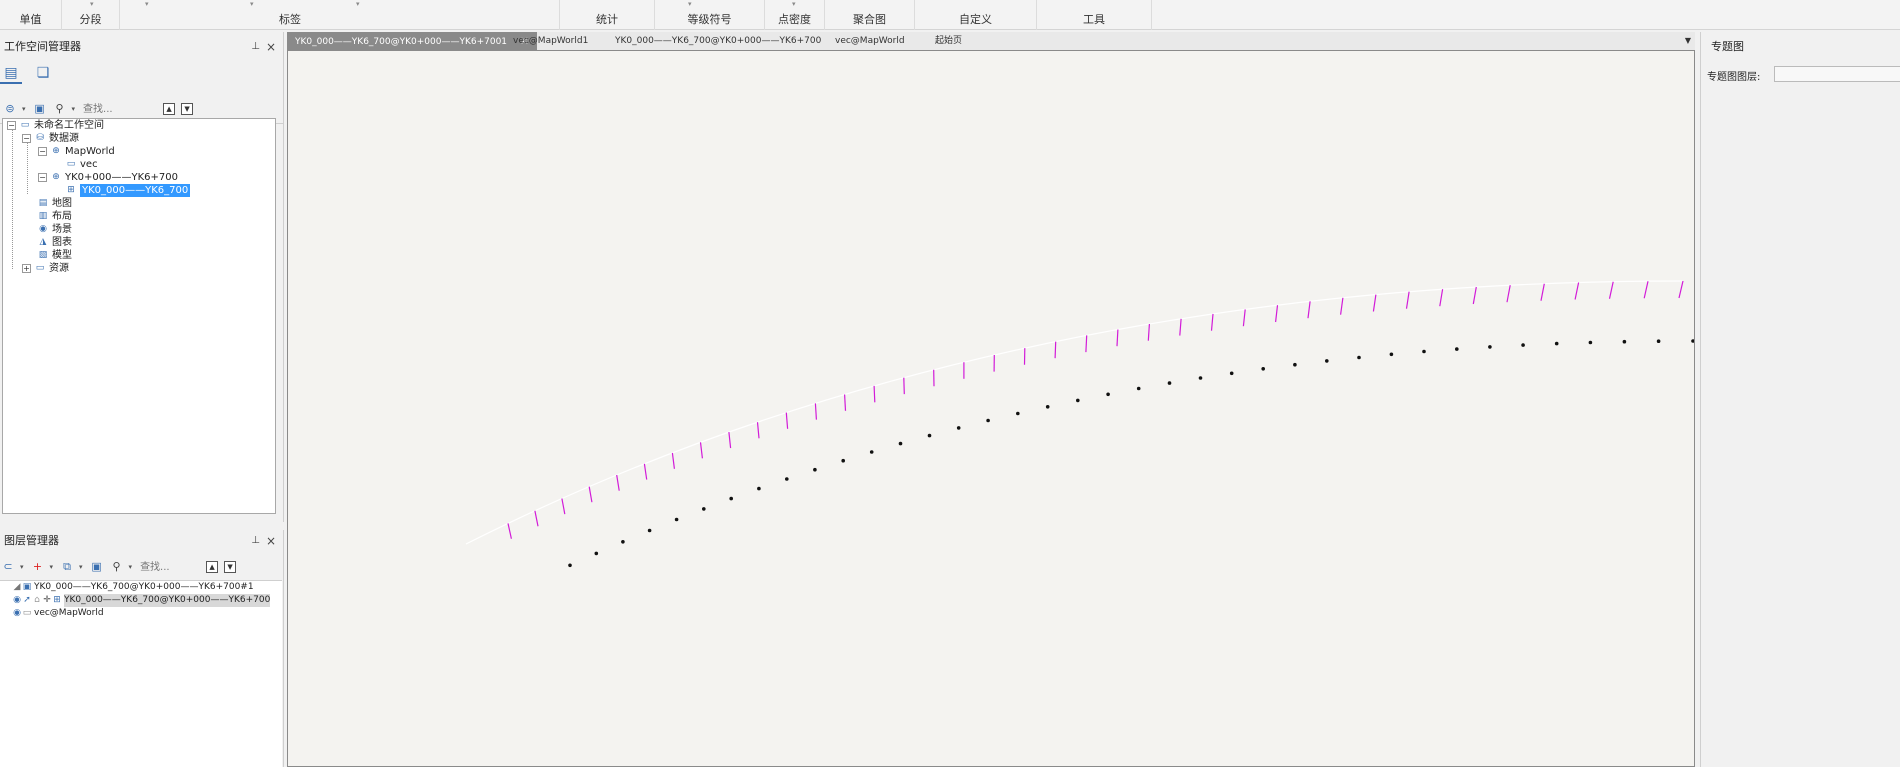 The image size is (1900, 767). Describe the element at coordinates (1837, 74) in the screenshot. I see `thematic-layer-field` at that location.